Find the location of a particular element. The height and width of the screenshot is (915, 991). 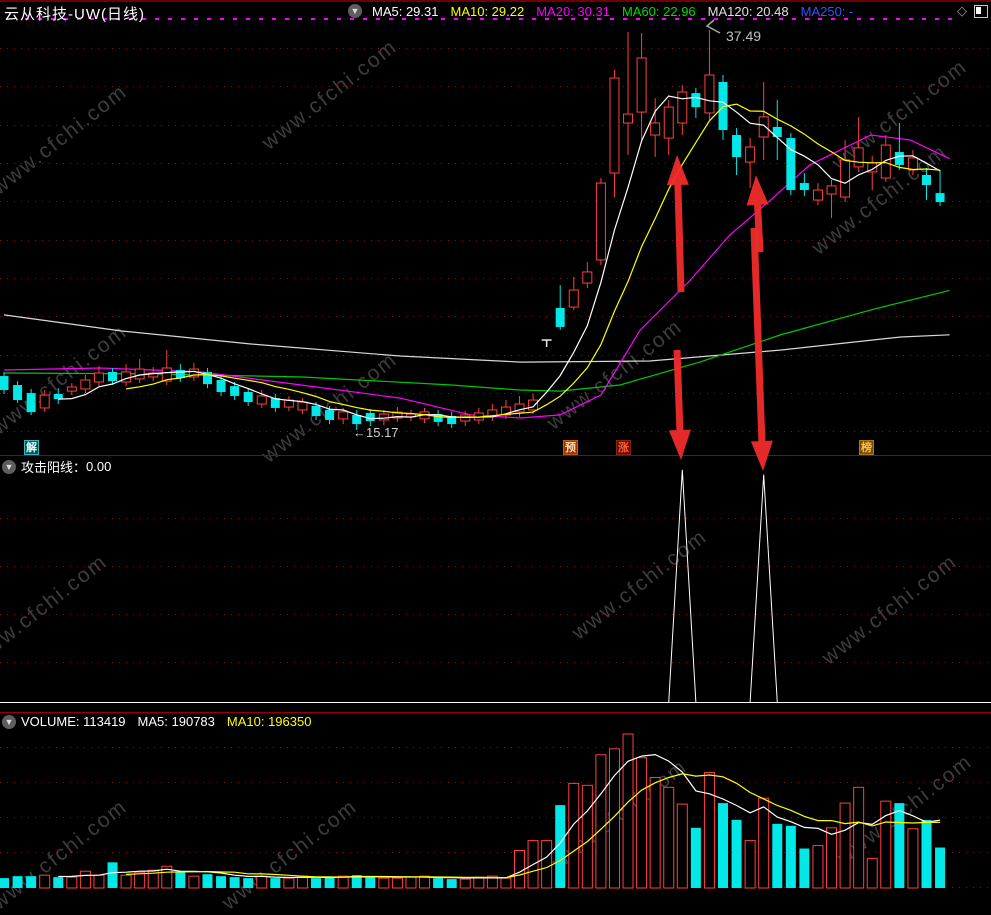

divider-badge: 解 is located at coordinates (31, 447).